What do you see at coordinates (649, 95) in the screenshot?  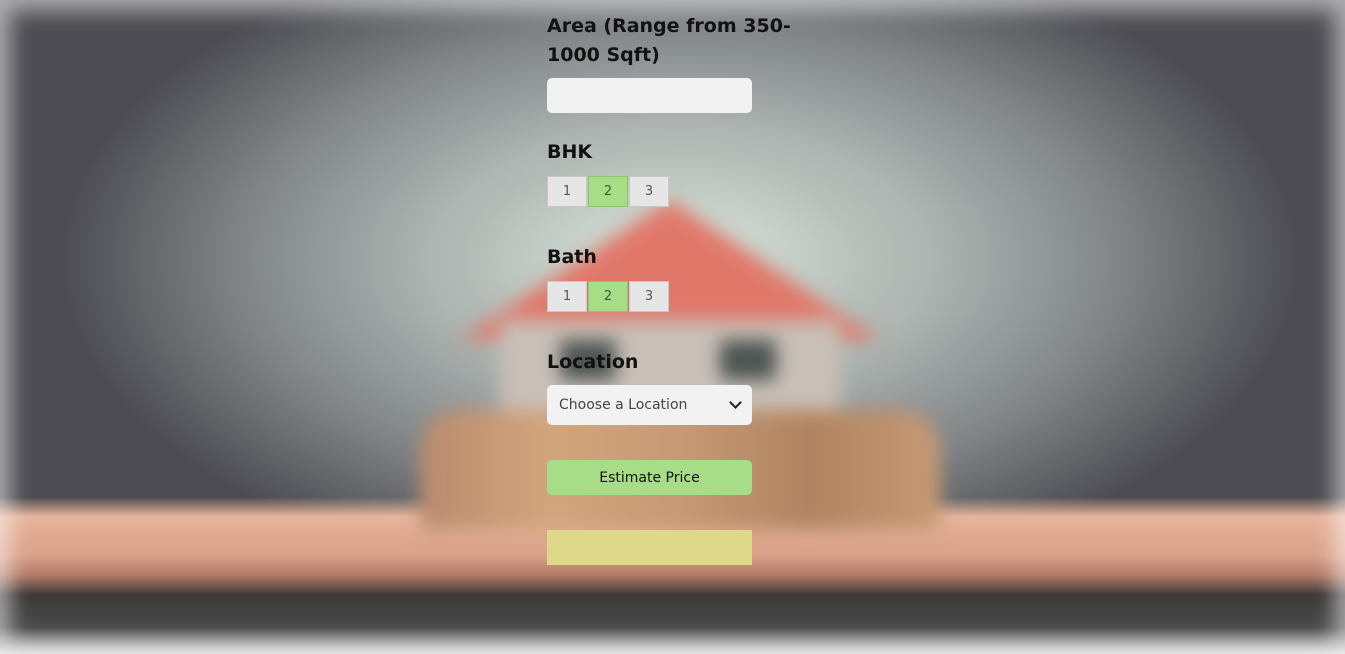 I see `area-input` at bounding box center [649, 95].